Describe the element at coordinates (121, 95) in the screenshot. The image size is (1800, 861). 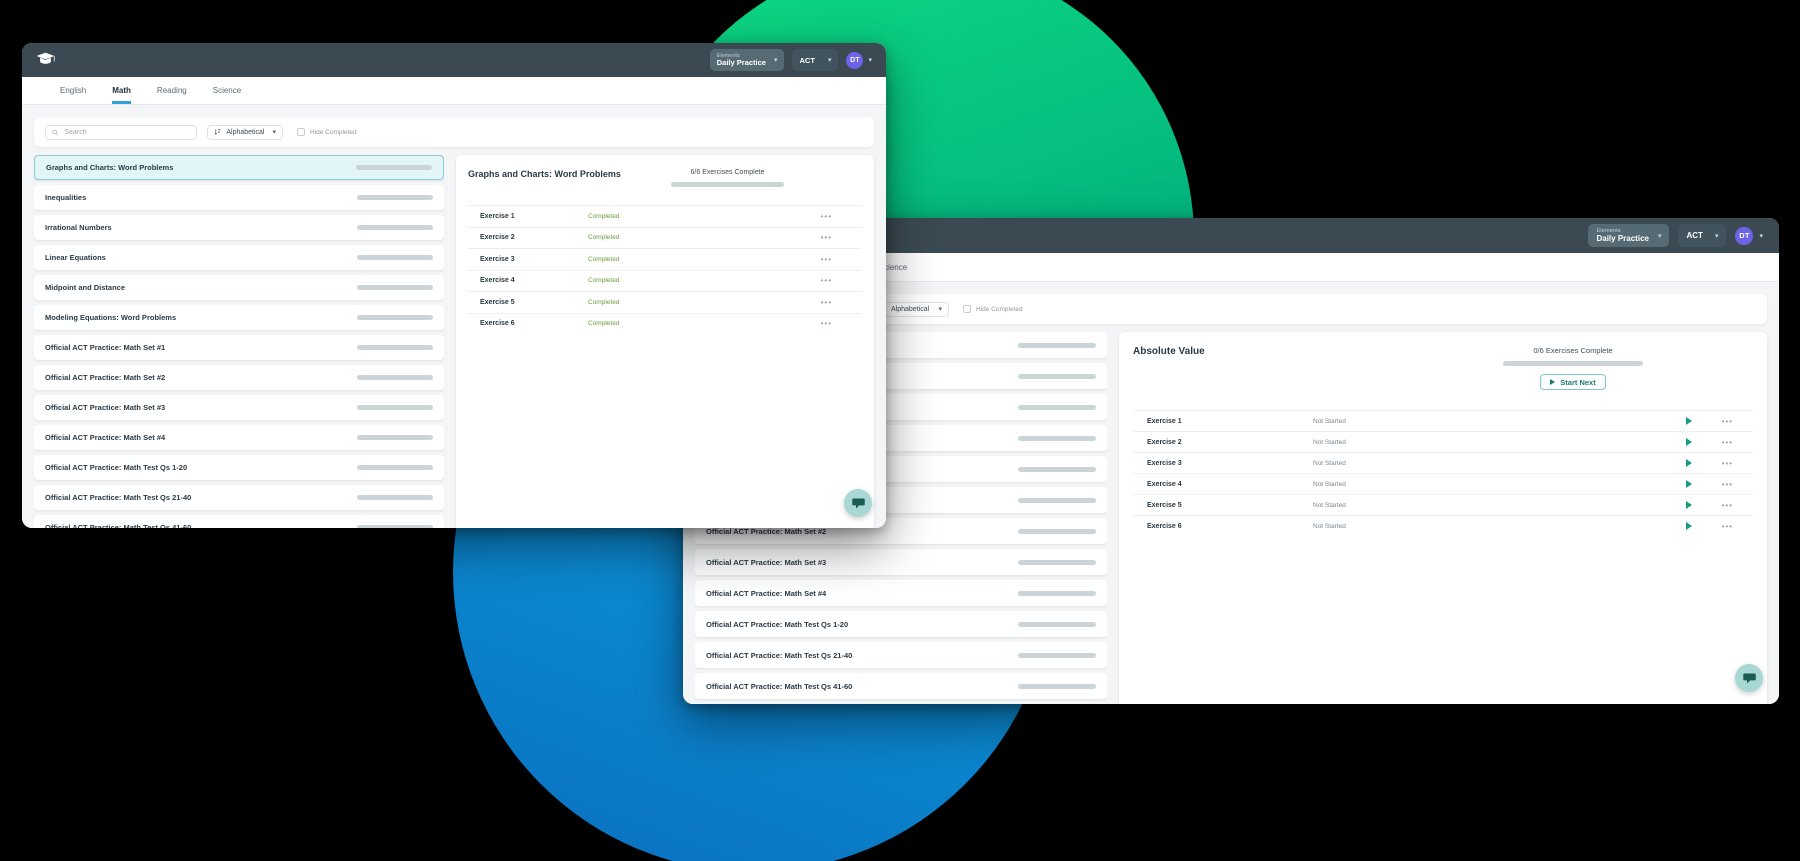
I see `tab-math: Math` at that location.